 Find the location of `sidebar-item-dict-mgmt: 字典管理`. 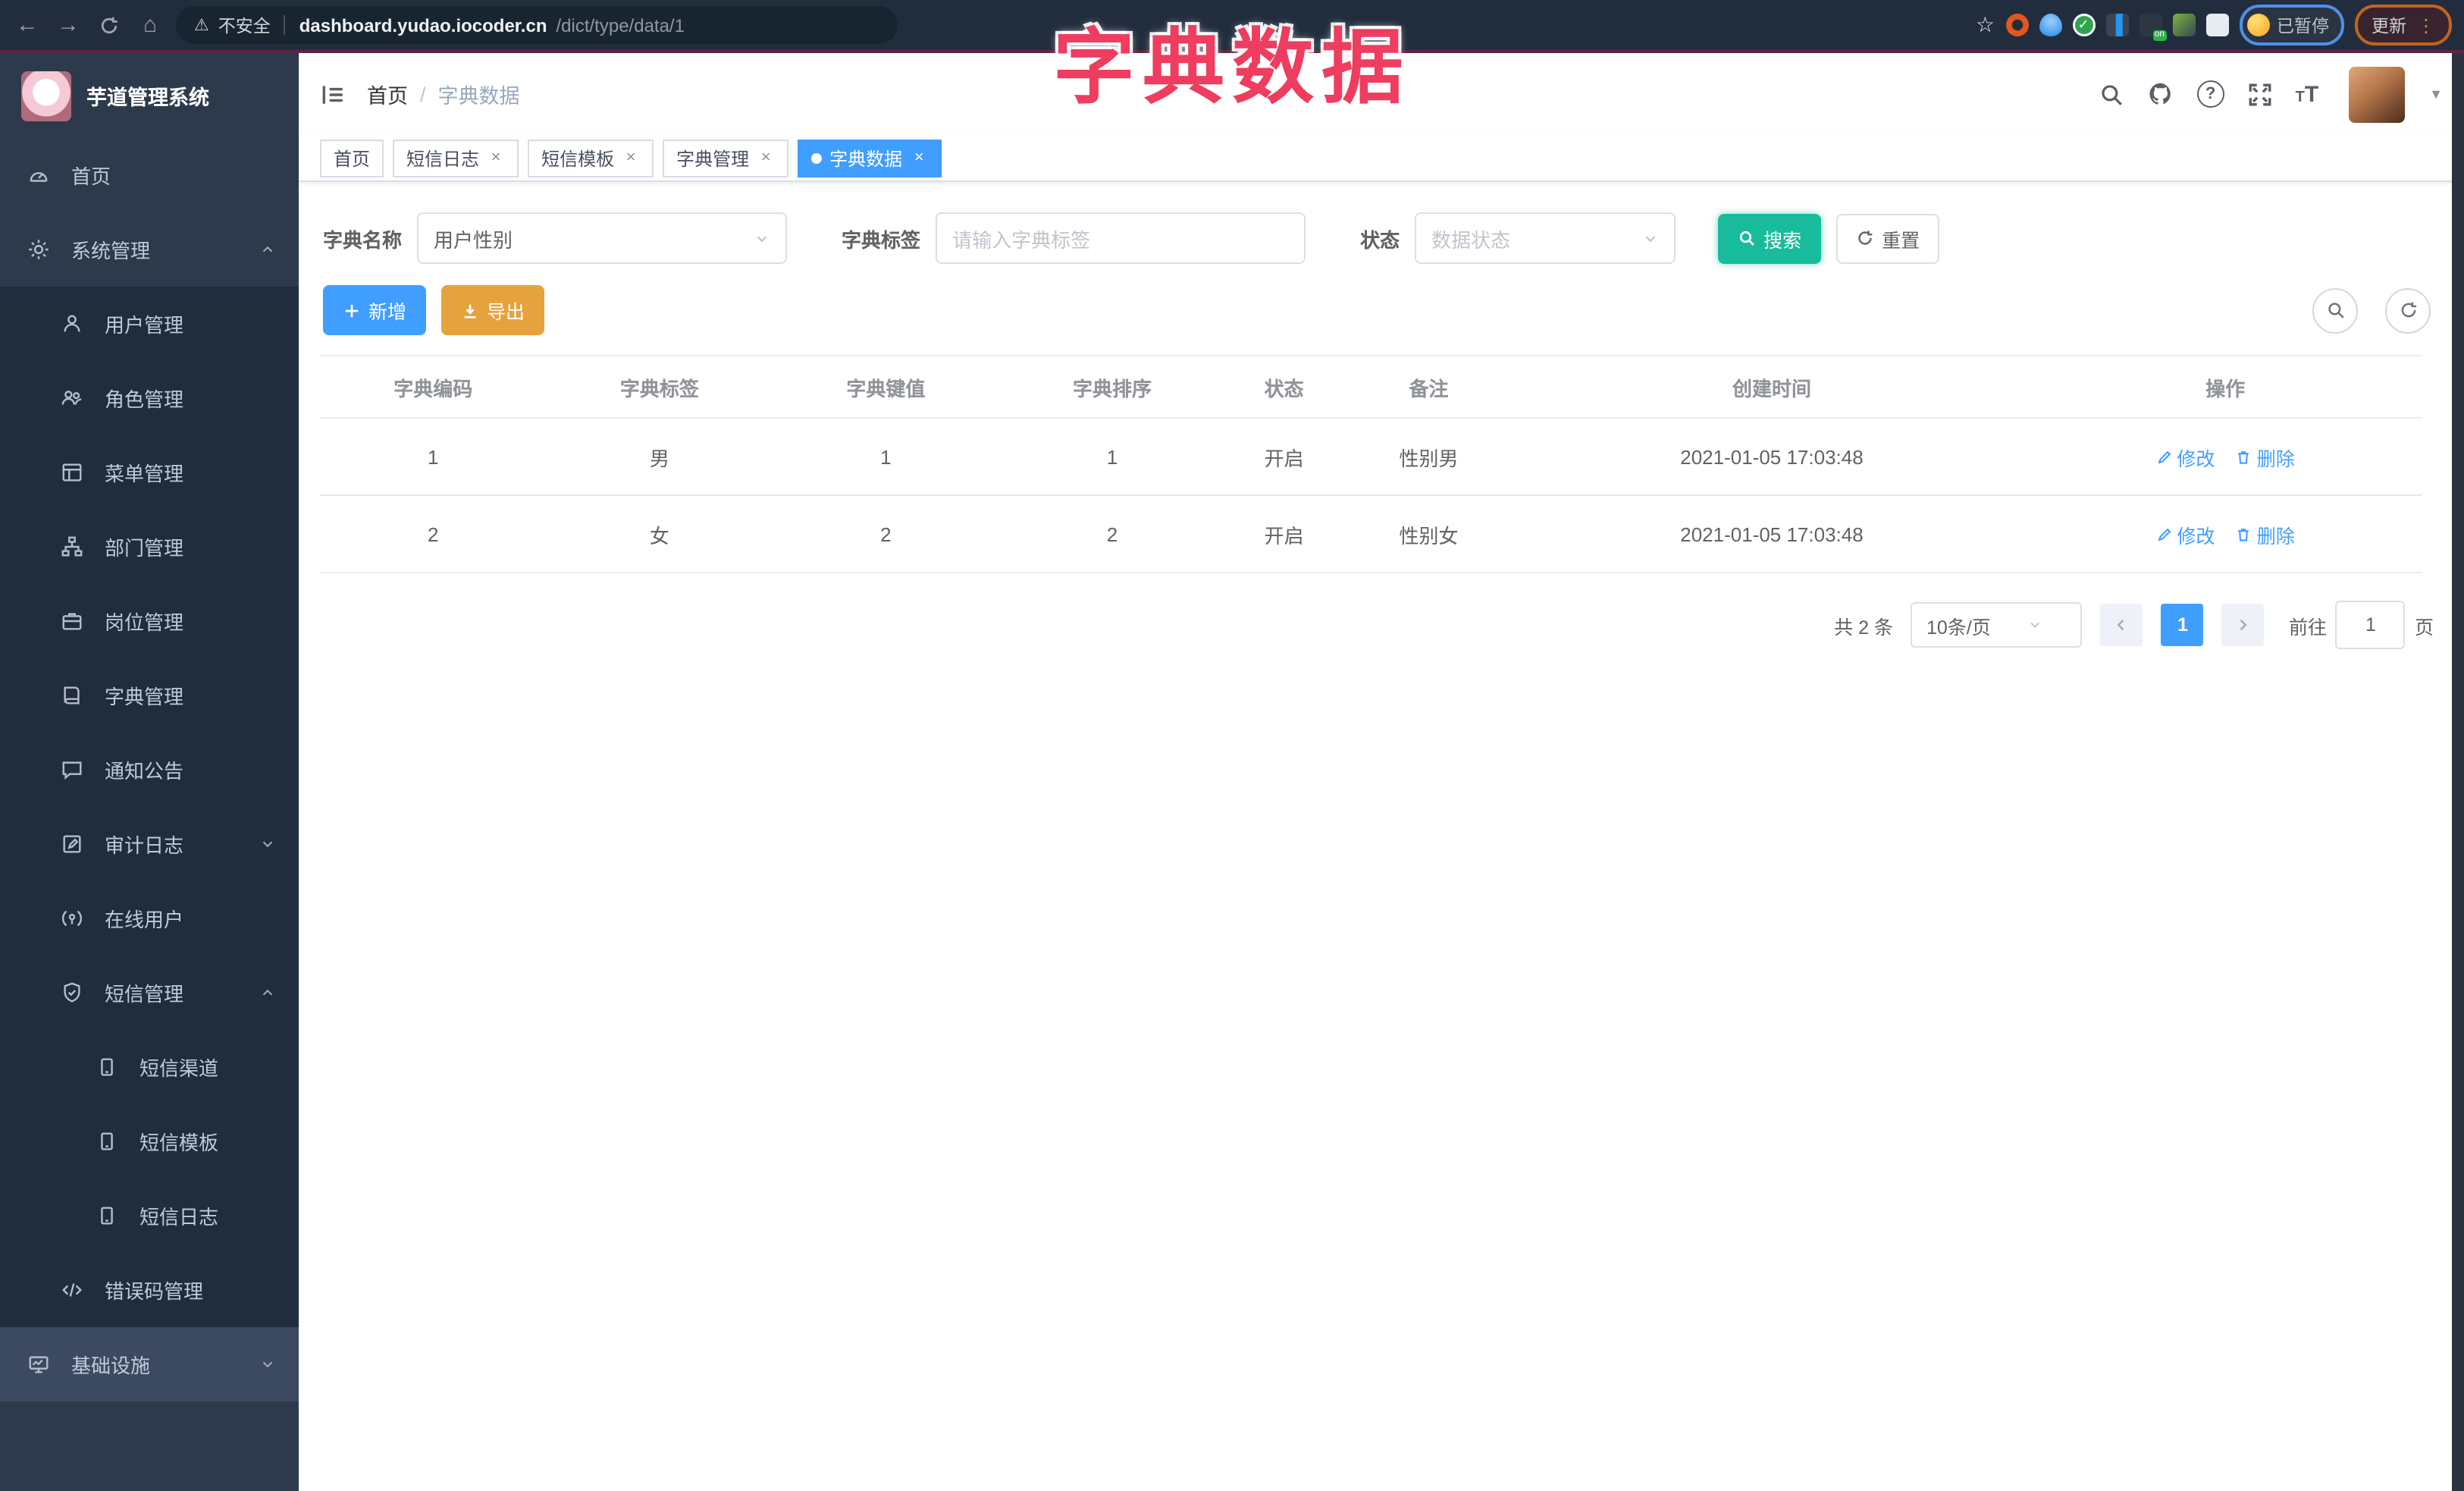

sidebar-item-dict-mgmt: 字典管理 is located at coordinates (150, 695).